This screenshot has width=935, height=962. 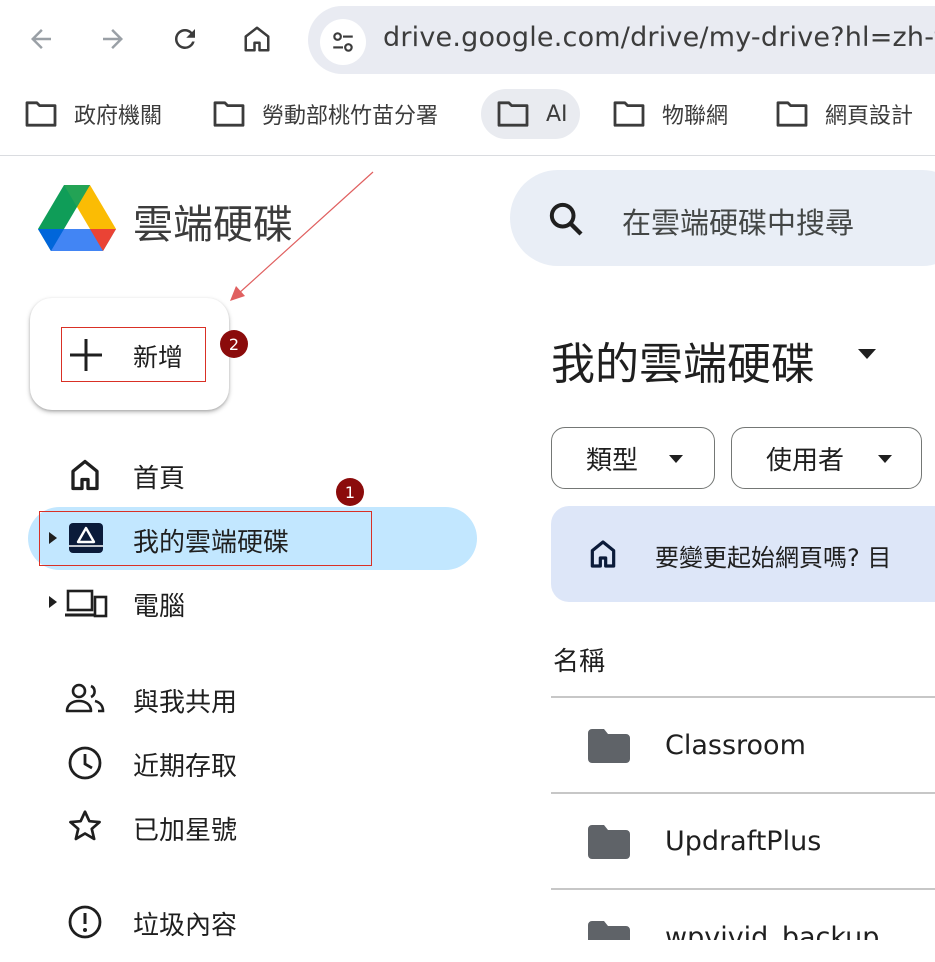 I want to click on page-title: 我的雲端硬碟, so click(x=683, y=360).